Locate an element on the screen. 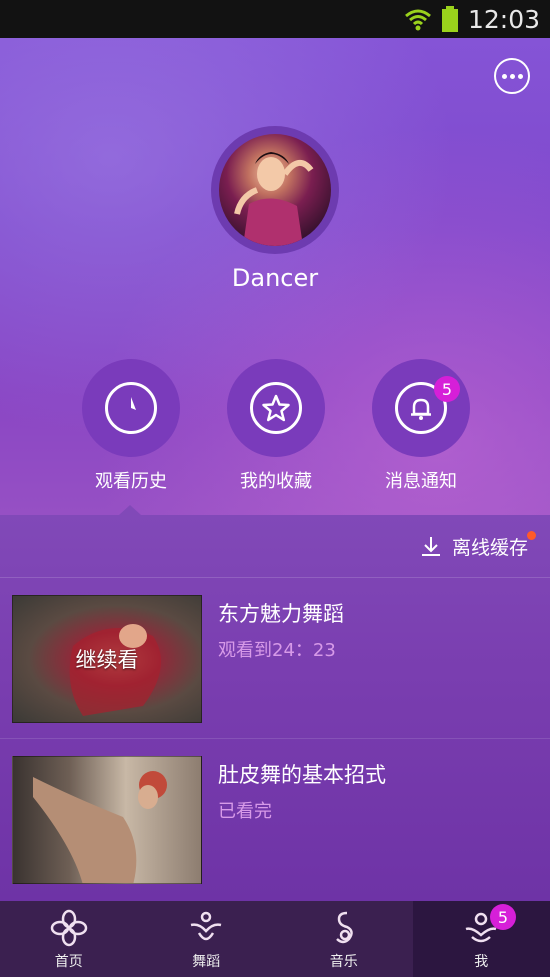 The height and width of the screenshot is (977, 550). tab-dance: 舞蹈 is located at coordinates (207, 939).